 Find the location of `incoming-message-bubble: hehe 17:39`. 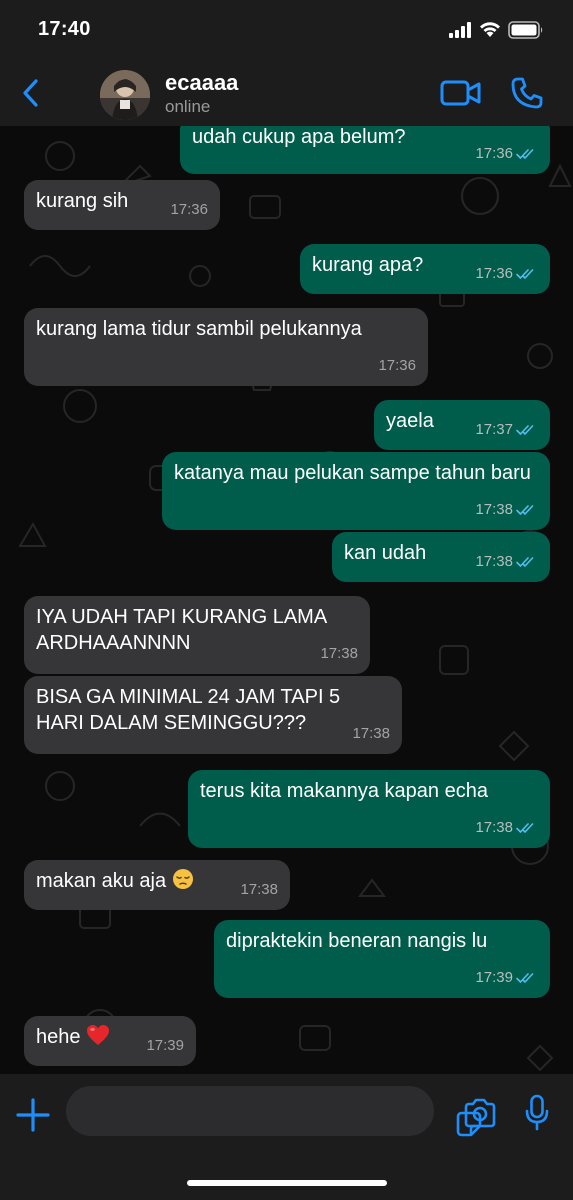

incoming-message-bubble: hehe 17:39 is located at coordinates (110, 1041).